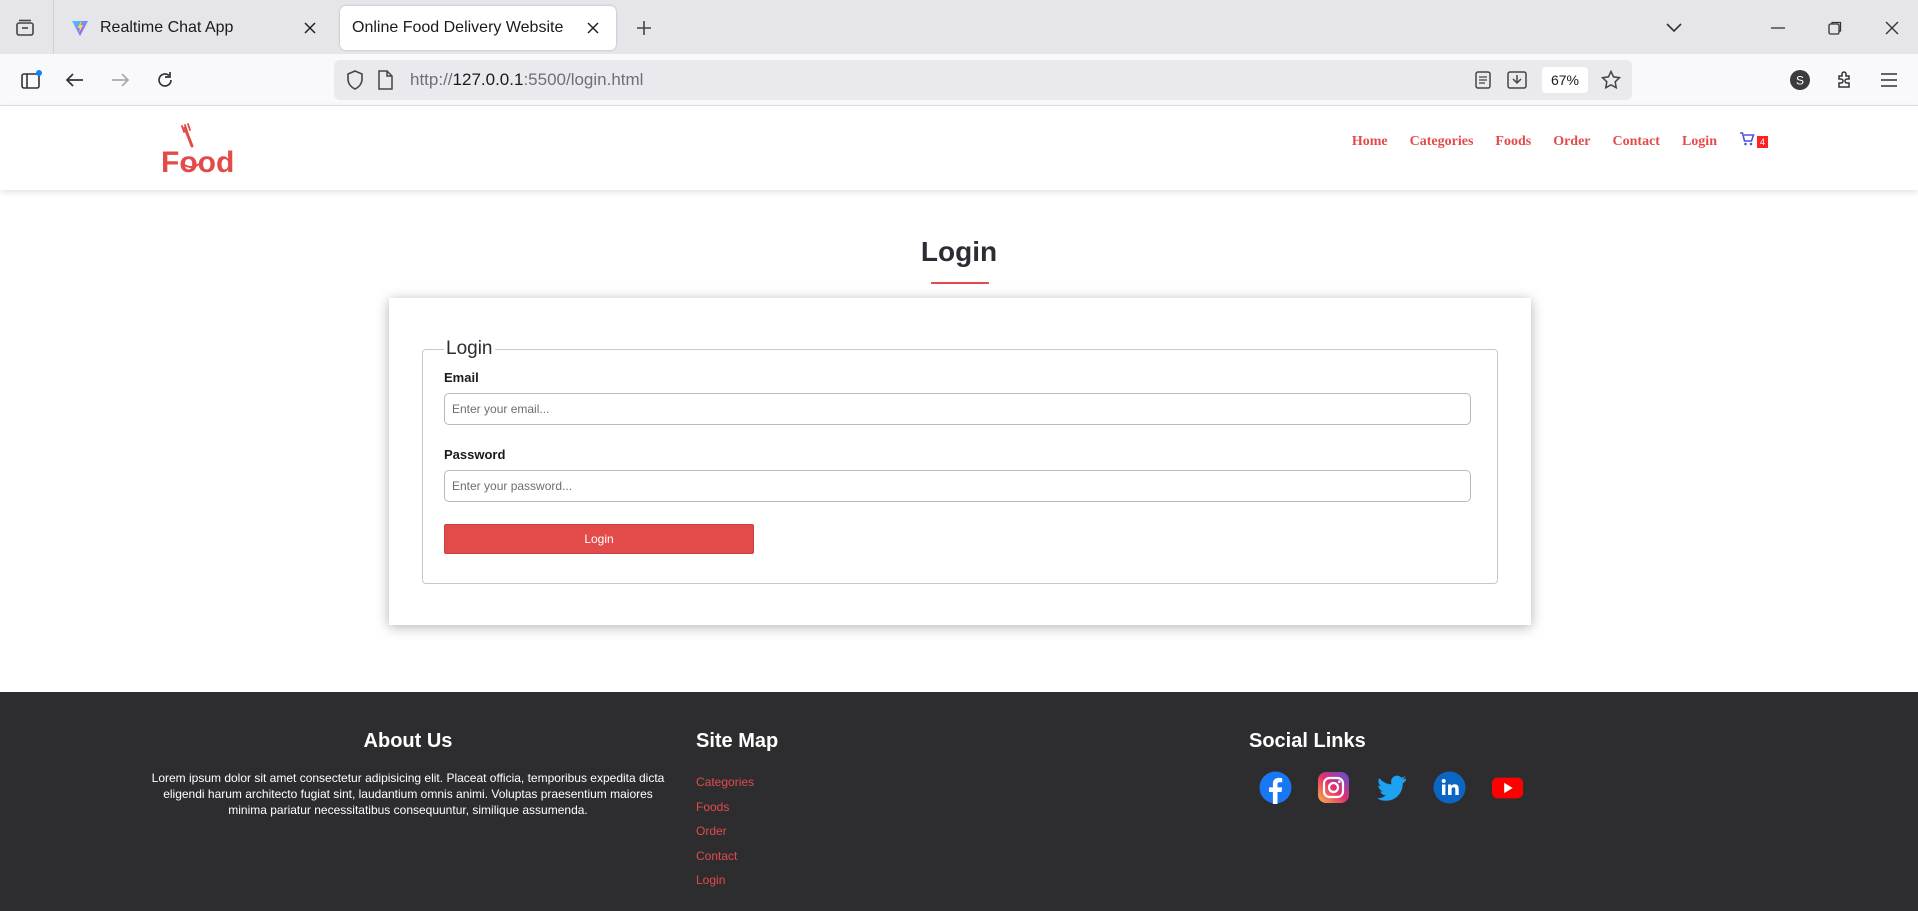 The image size is (1918, 911). I want to click on url-text: http://127.0.0.1:5500/login.html, so click(526, 80).